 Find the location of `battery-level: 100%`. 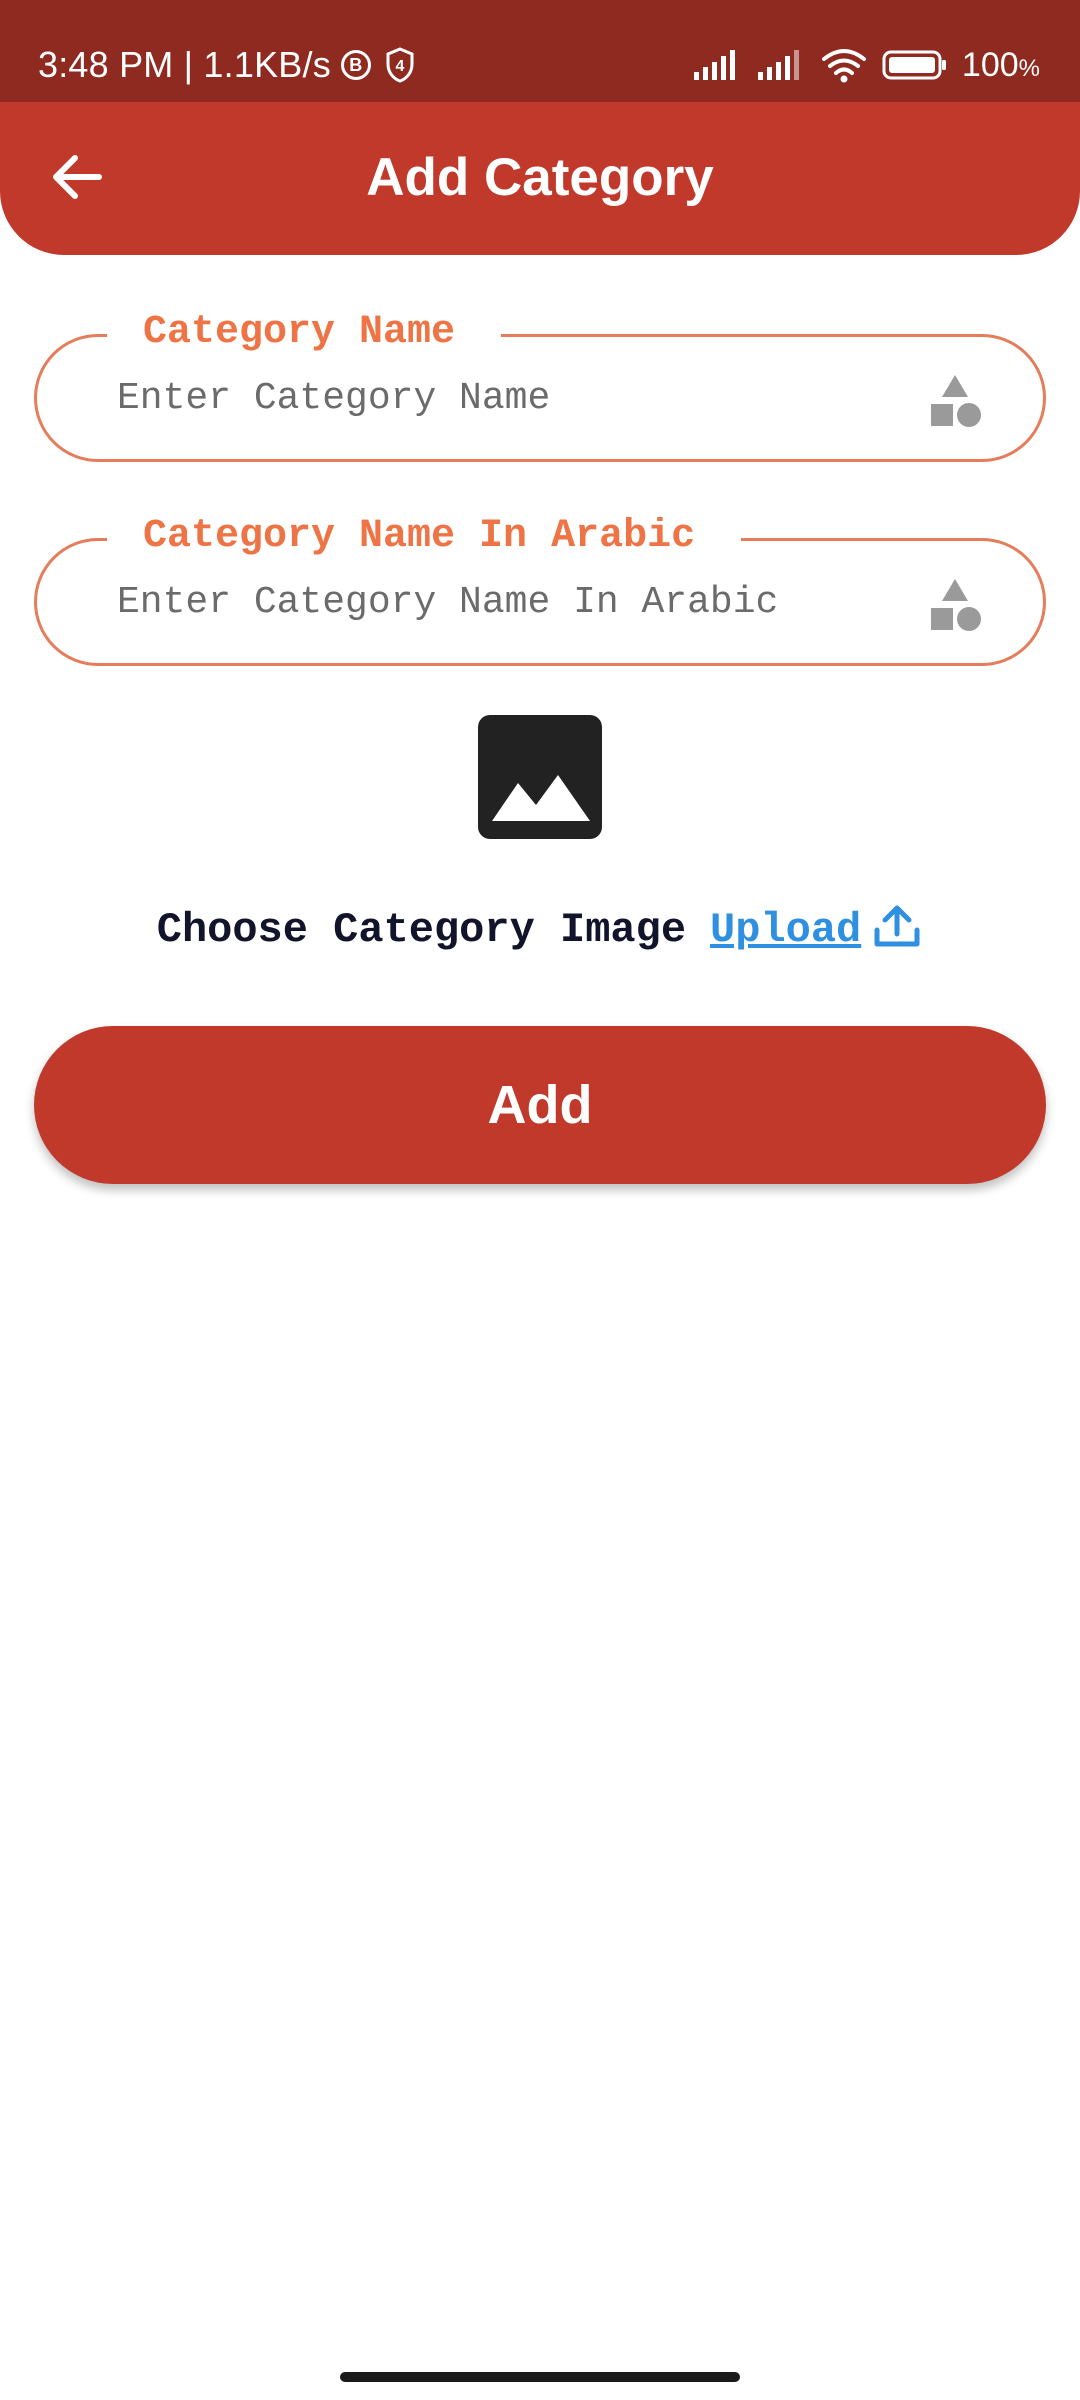

battery-level: 100% is located at coordinates (1000, 64).